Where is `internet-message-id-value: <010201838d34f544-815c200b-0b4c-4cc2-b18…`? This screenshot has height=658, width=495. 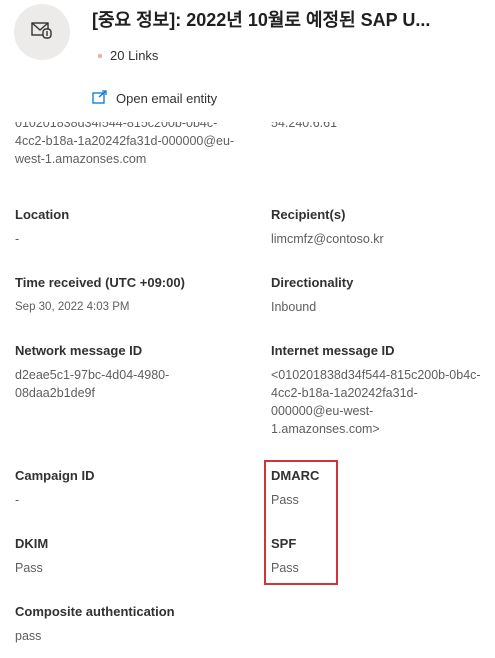
internet-message-id-value: <010201838d34f544-815c200b-0b4c-4cc2-b18… is located at coordinates (376, 402).